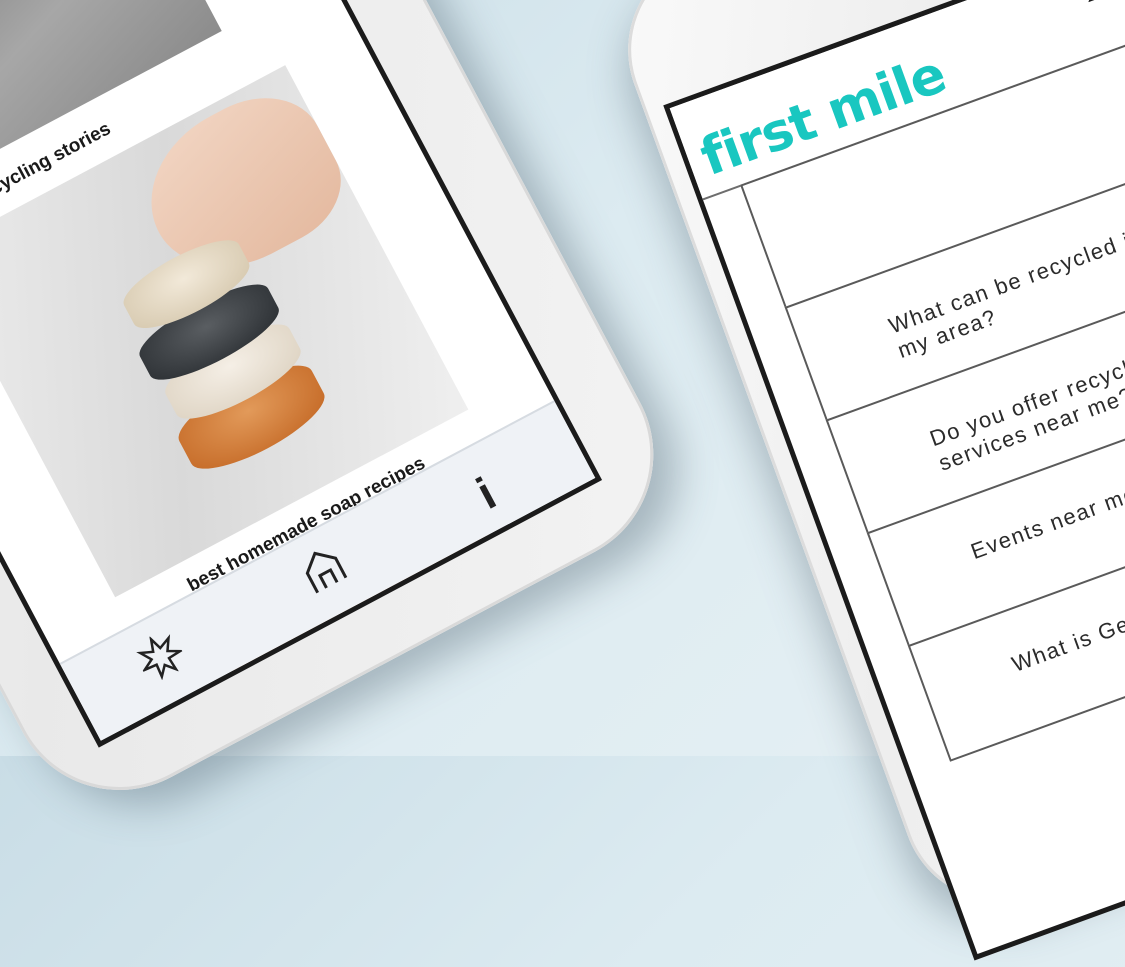 The width and height of the screenshot is (1125, 967). What do you see at coordinates (1100, 4) in the screenshot?
I see `user-icon` at bounding box center [1100, 4].